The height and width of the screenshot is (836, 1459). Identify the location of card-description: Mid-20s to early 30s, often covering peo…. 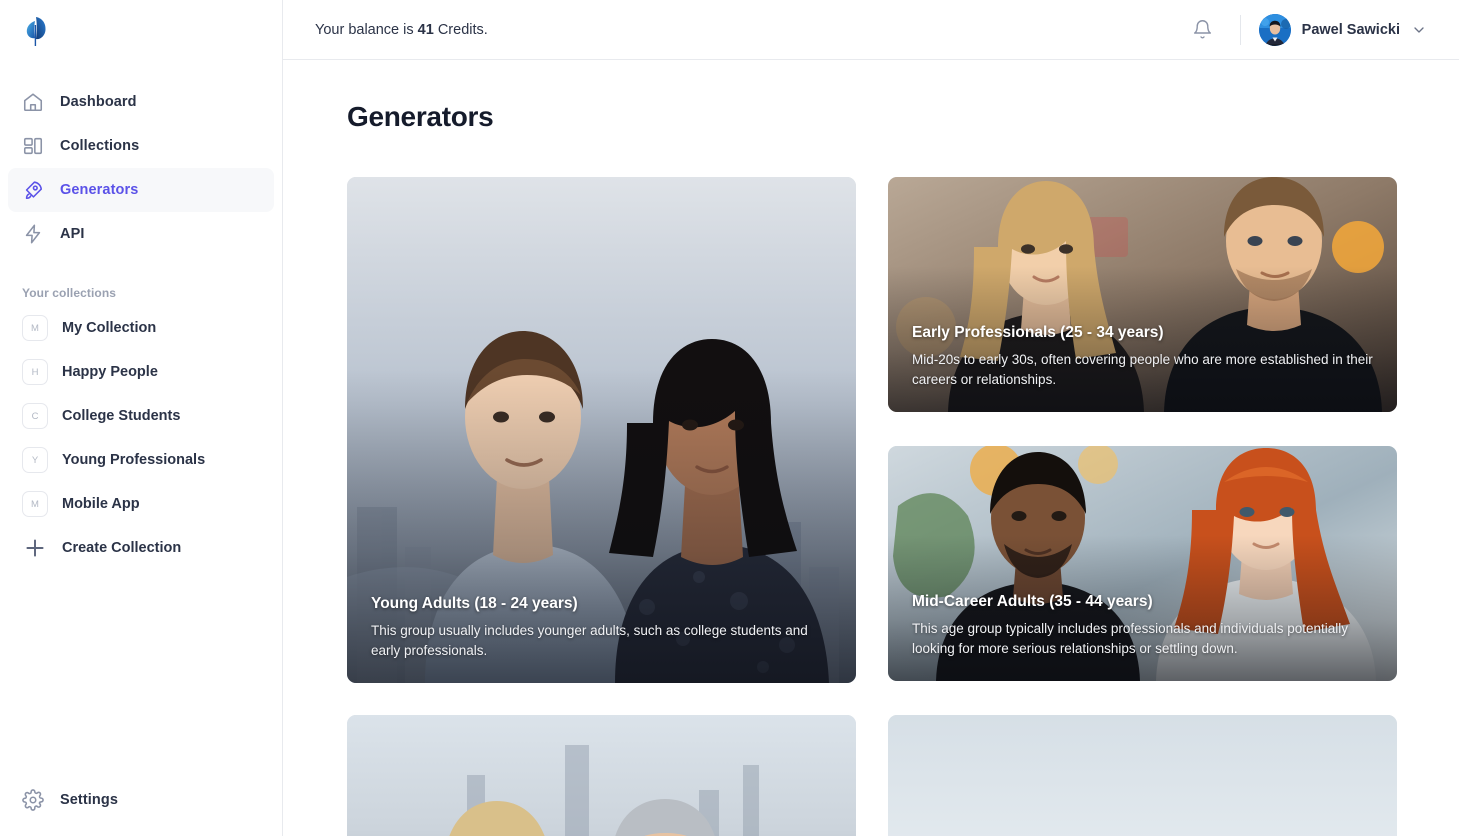
(1142, 369).